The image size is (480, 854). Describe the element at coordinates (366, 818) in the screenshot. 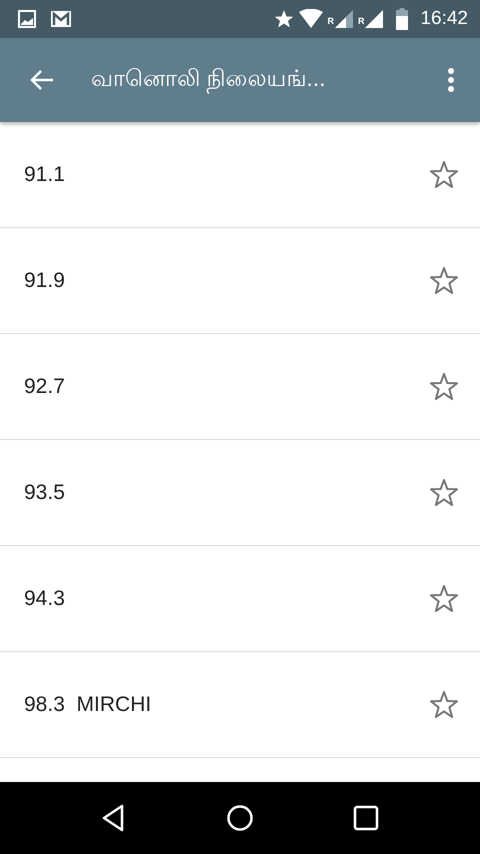

I see `recents-icon` at that location.